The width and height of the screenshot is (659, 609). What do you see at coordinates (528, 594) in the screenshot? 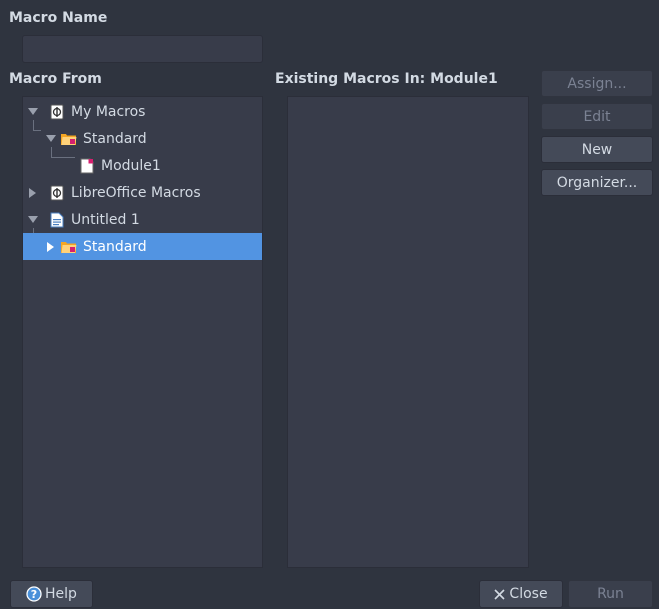
I see `close-button-label: Close` at bounding box center [528, 594].